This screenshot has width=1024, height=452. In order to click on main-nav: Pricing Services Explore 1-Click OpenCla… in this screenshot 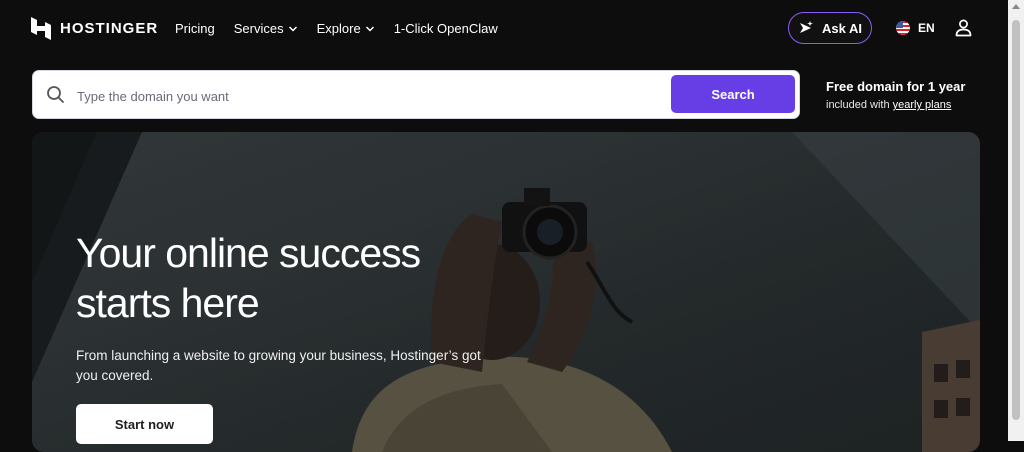, I will do `click(336, 28)`.